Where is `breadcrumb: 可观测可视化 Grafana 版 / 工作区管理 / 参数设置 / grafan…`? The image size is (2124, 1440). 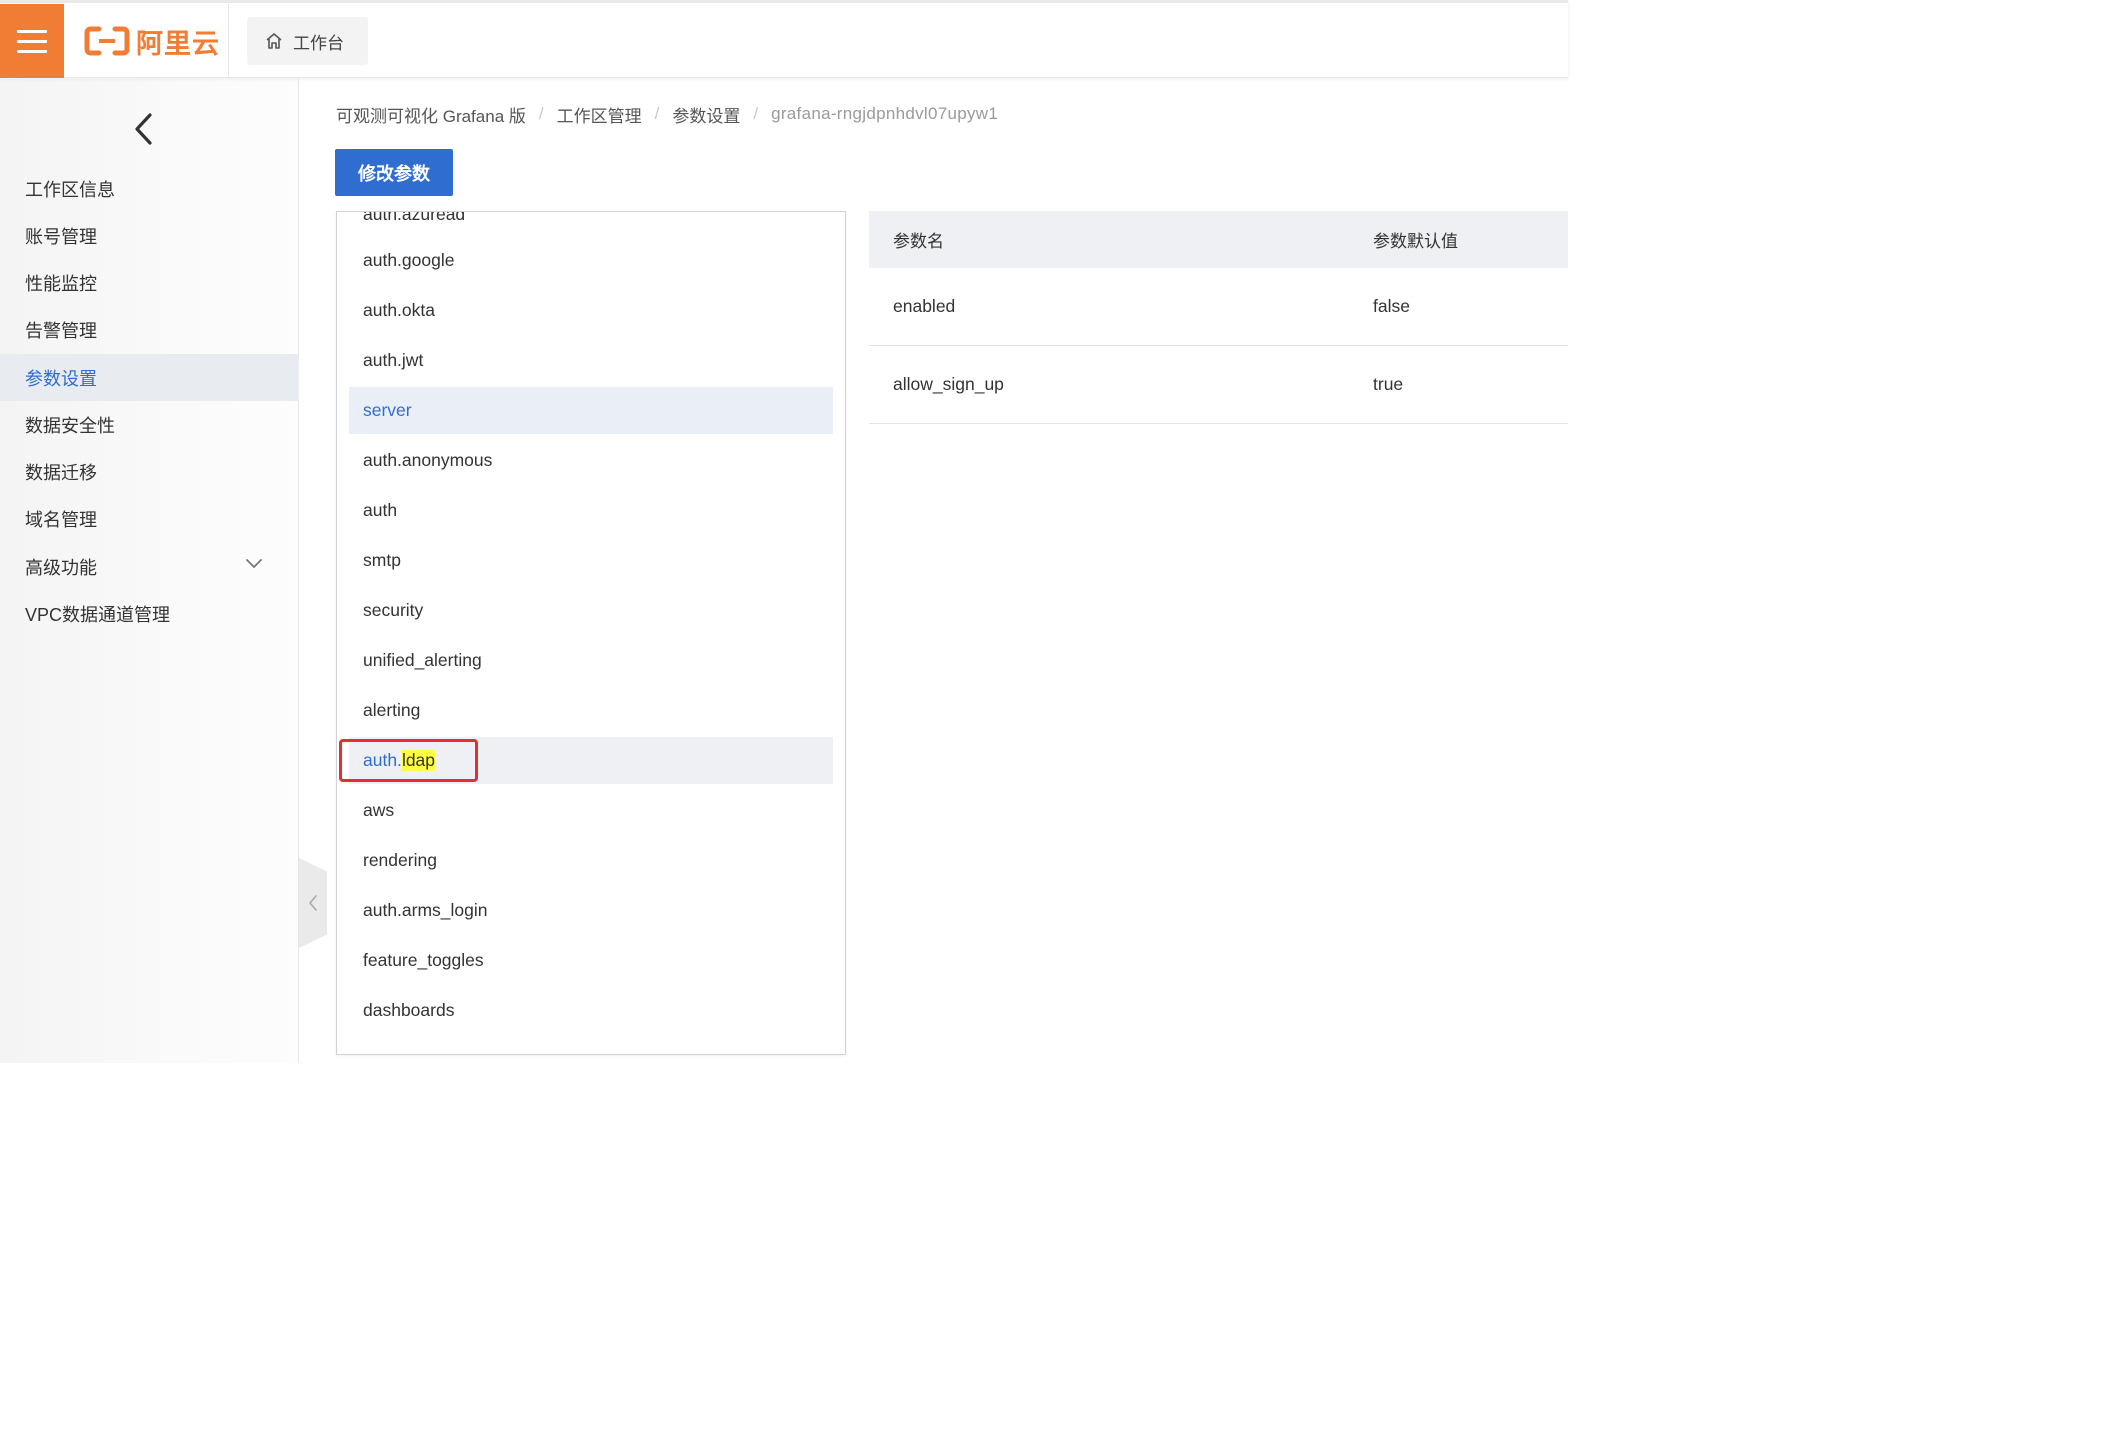
breadcrumb: 可观测可视化 Grafana 版 / 工作区管理 / 参数设置 / grafan… is located at coordinates (667, 114).